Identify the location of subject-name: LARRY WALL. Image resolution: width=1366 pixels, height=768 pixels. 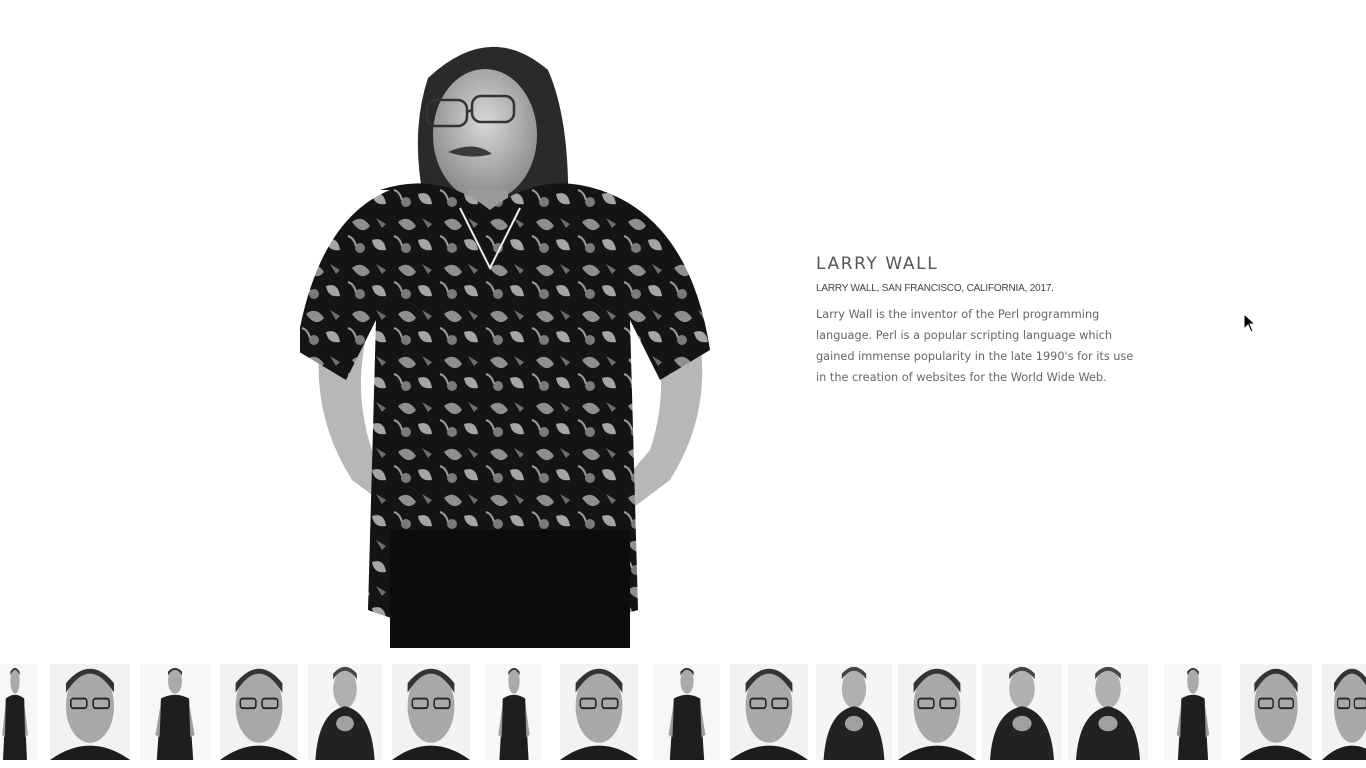
(877, 264).